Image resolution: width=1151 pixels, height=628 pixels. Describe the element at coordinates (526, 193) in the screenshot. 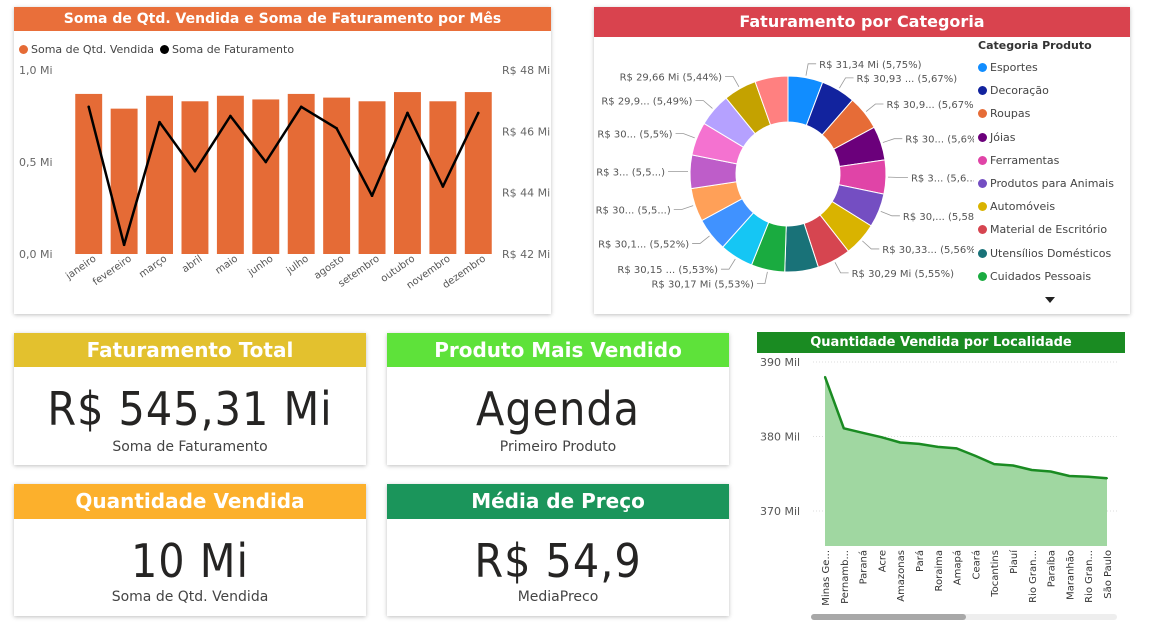

I see `y2-axis-tick-label: R$ 44 Mi` at that location.